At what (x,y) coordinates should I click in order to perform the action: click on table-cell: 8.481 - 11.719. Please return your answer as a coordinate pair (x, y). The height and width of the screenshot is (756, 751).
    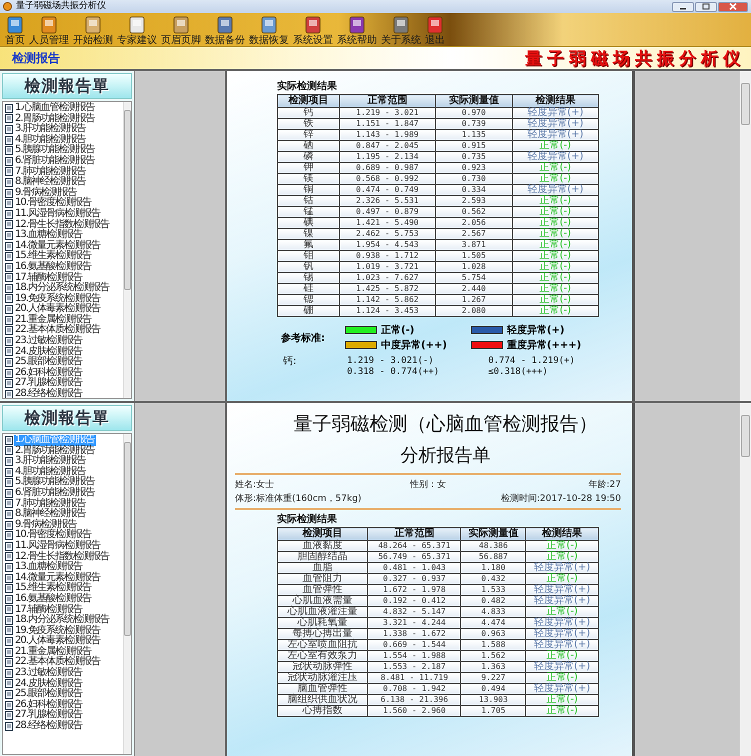
    Looking at the image, I should click on (414, 678).